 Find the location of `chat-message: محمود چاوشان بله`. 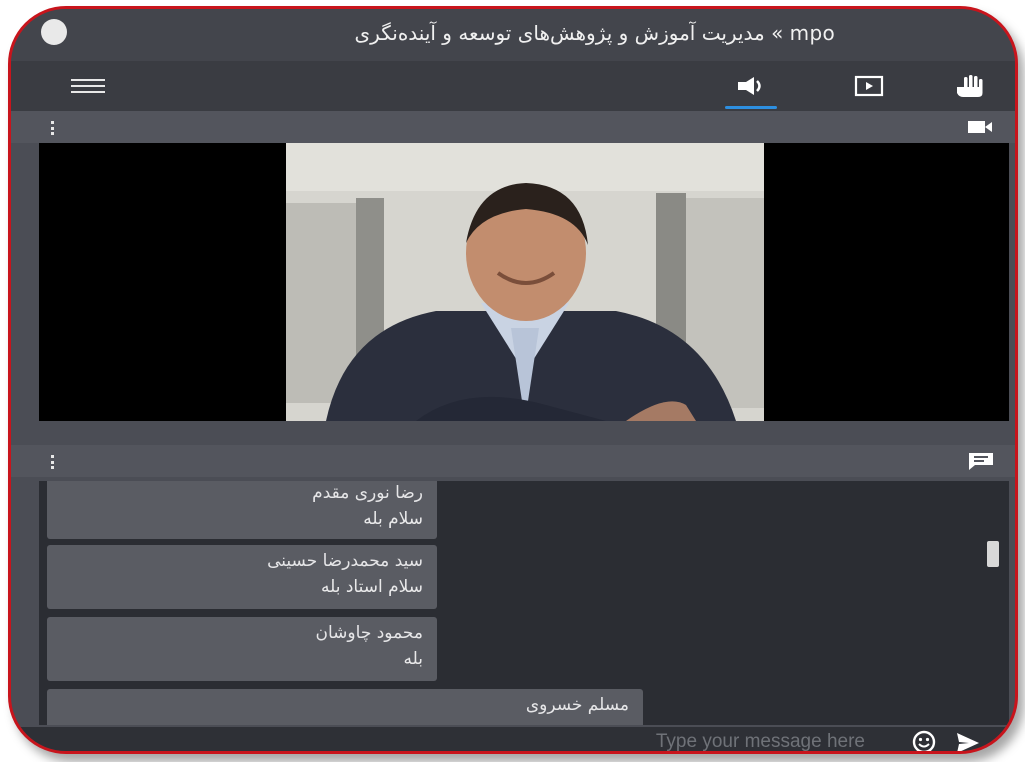

chat-message: محمود چاوشان بله is located at coordinates (242, 649).